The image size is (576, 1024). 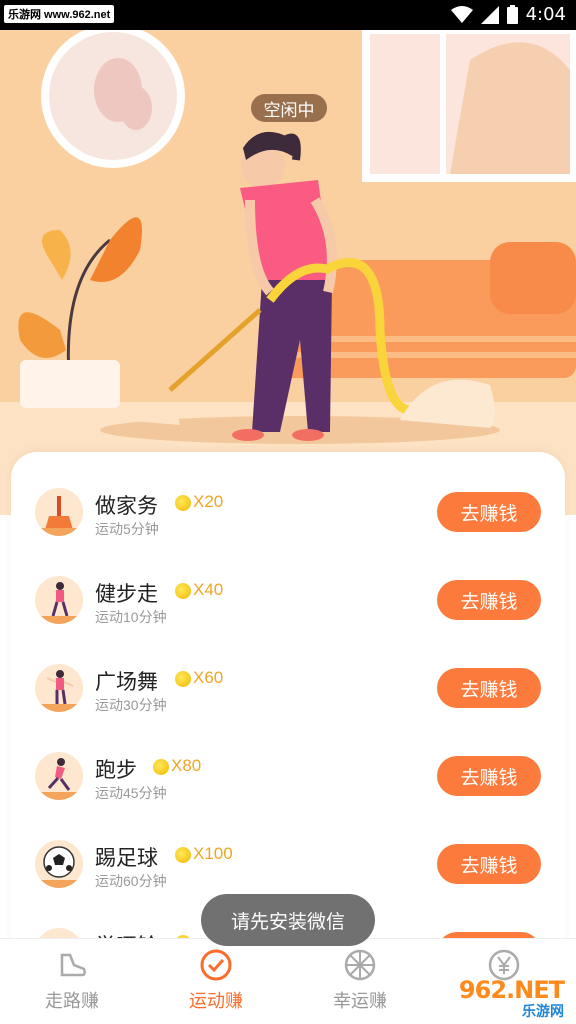 I want to click on status-time: 4:04, so click(x=545, y=14).